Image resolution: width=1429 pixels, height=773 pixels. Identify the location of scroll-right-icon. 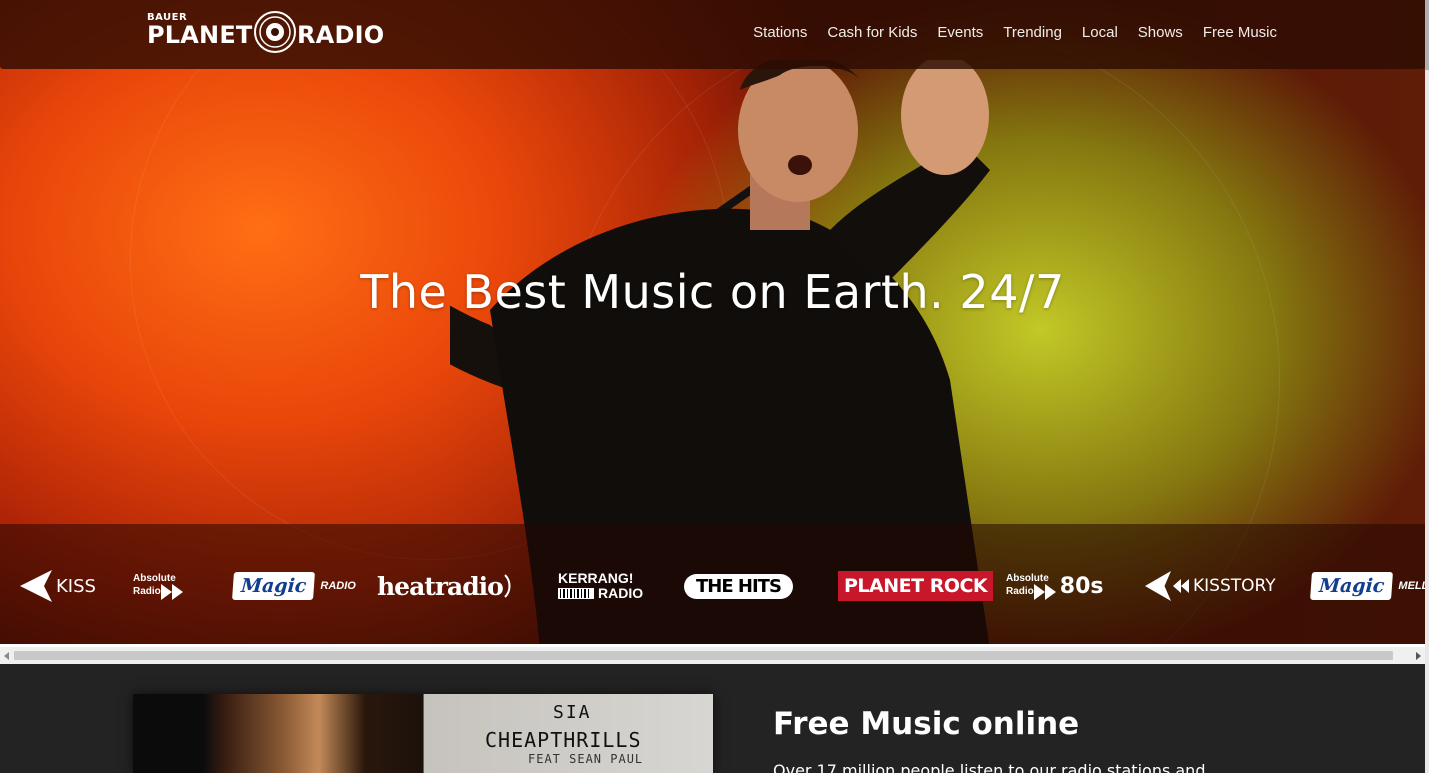
(1418, 656).